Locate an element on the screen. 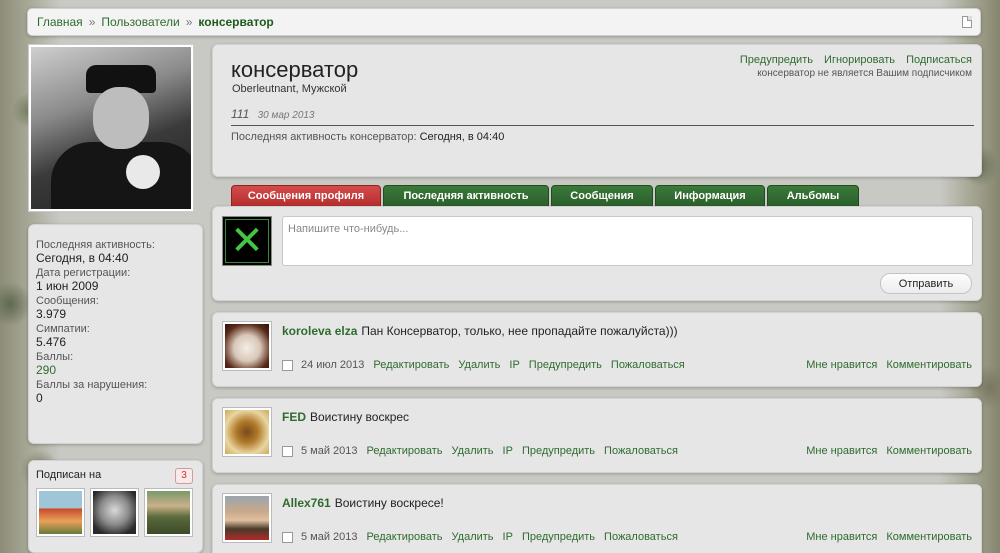 The image size is (1000, 553). stat-value: 5.476 is located at coordinates (51, 342).